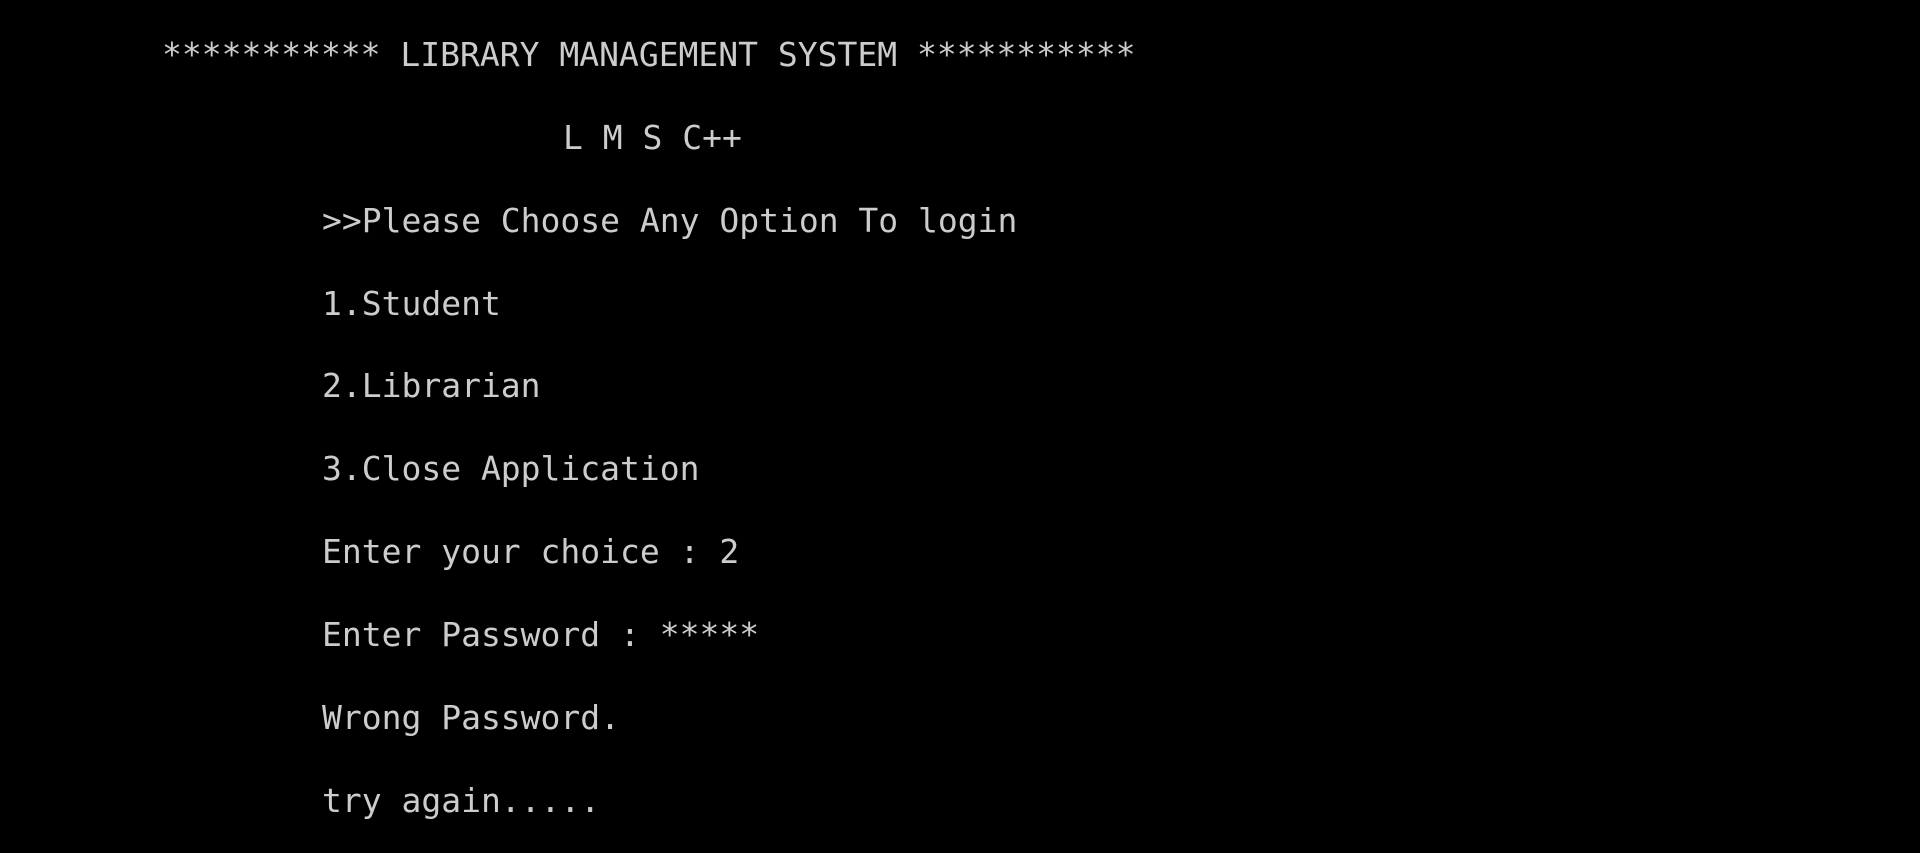  Describe the element at coordinates (652, 137) in the screenshot. I see `app-subtitle: L M S C++` at that location.